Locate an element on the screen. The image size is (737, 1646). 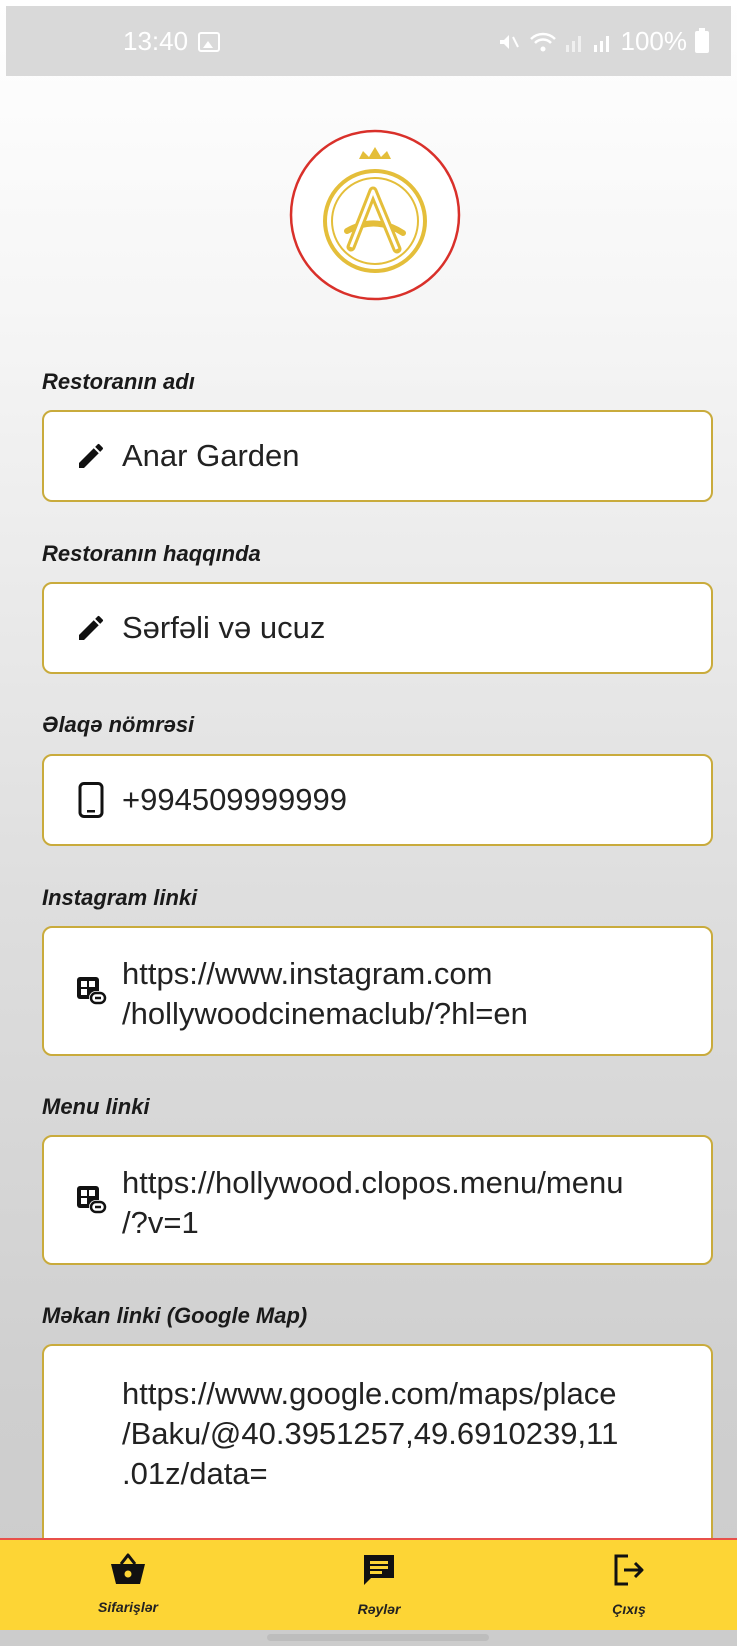
about-label: Restoranın haqqında is located at coordinates (151, 553).